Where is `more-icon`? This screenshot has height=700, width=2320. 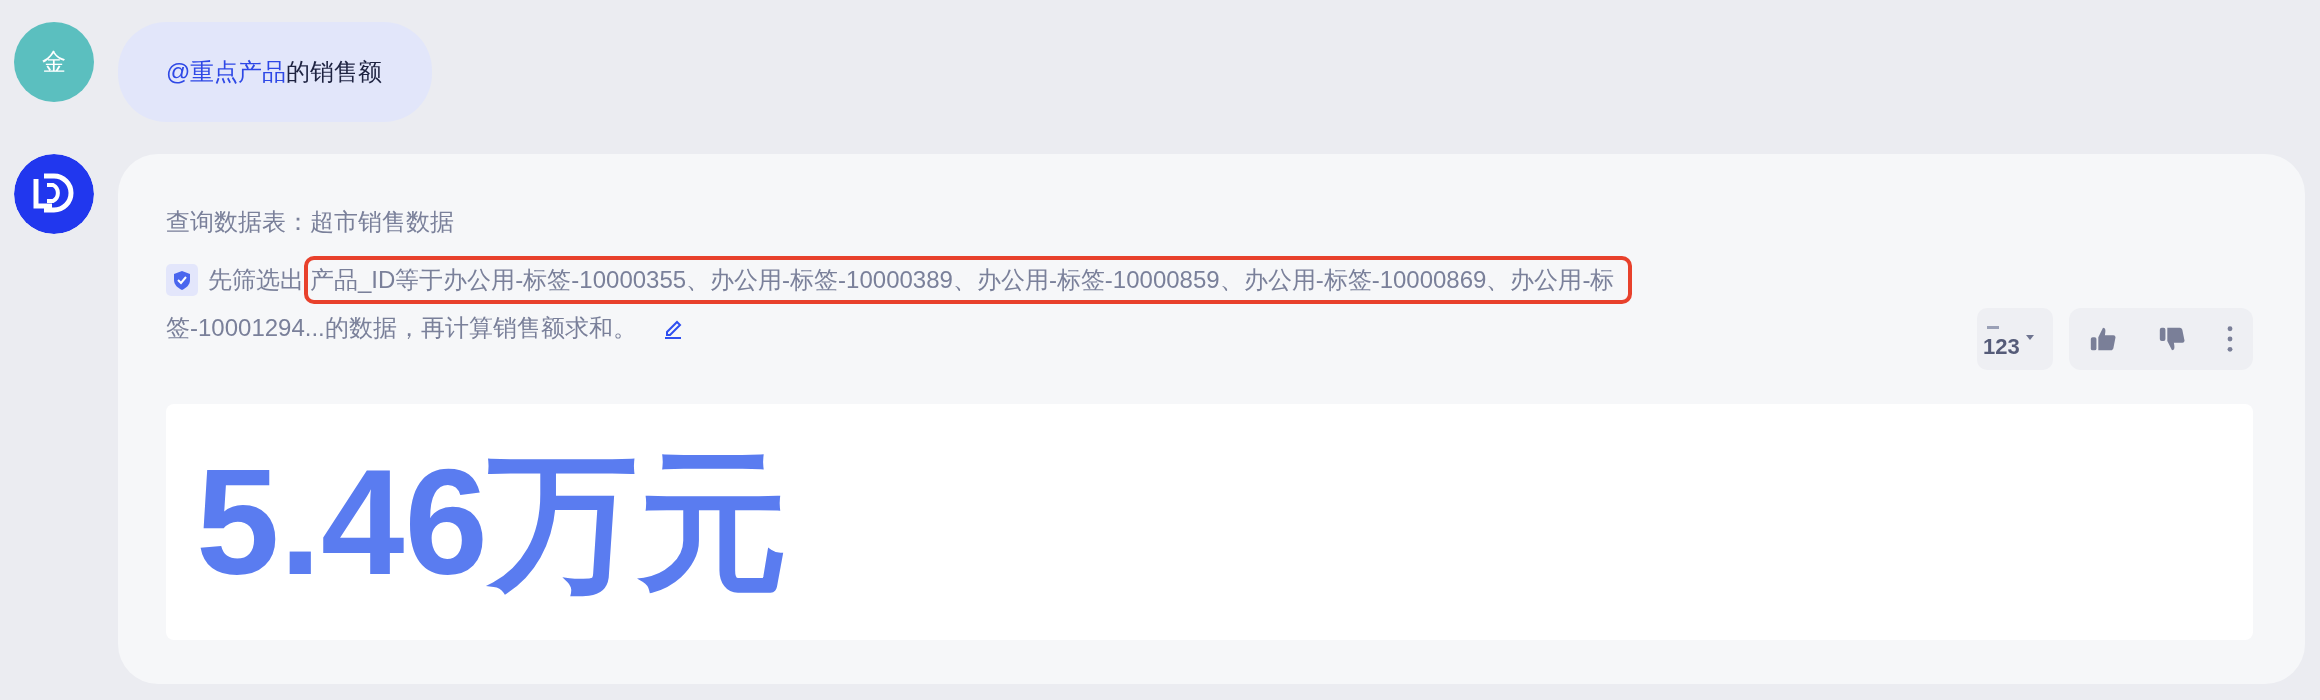
more-icon is located at coordinates (2229, 339).